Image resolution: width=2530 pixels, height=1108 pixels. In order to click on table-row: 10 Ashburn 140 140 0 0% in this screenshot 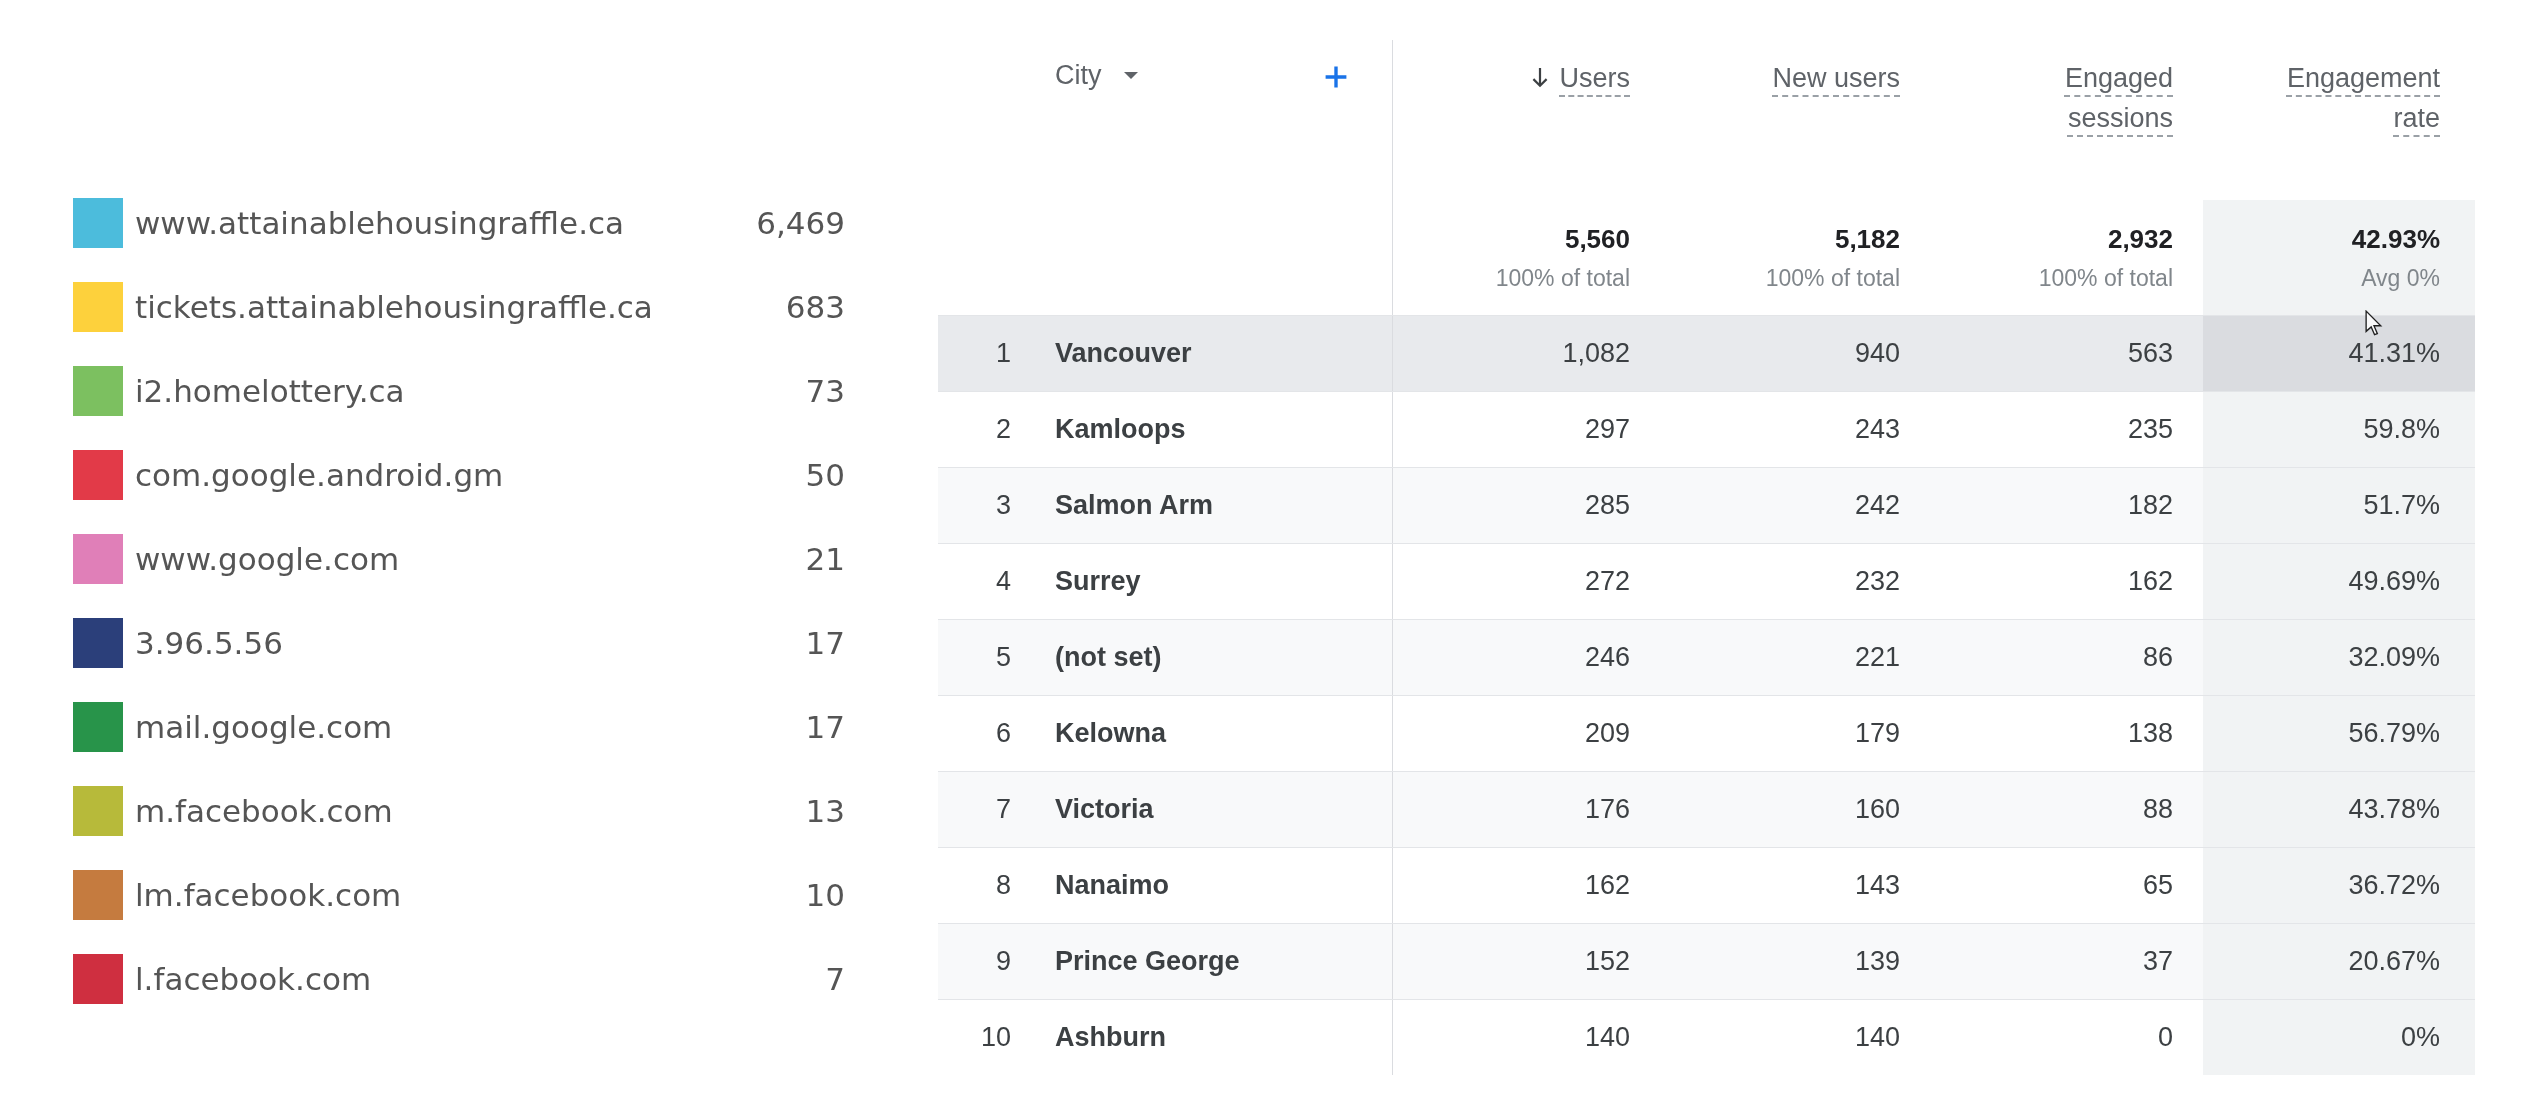, I will do `click(1706, 1037)`.